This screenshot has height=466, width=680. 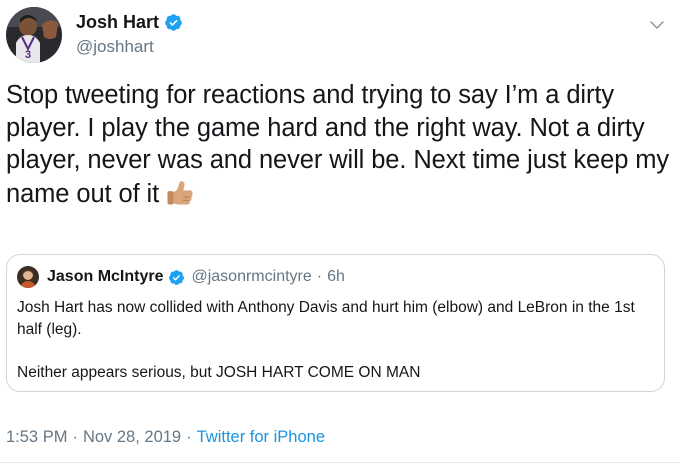 What do you see at coordinates (261, 437) in the screenshot?
I see `tweet-source-link: Twitter for iPhone` at bounding box center [261, 437].